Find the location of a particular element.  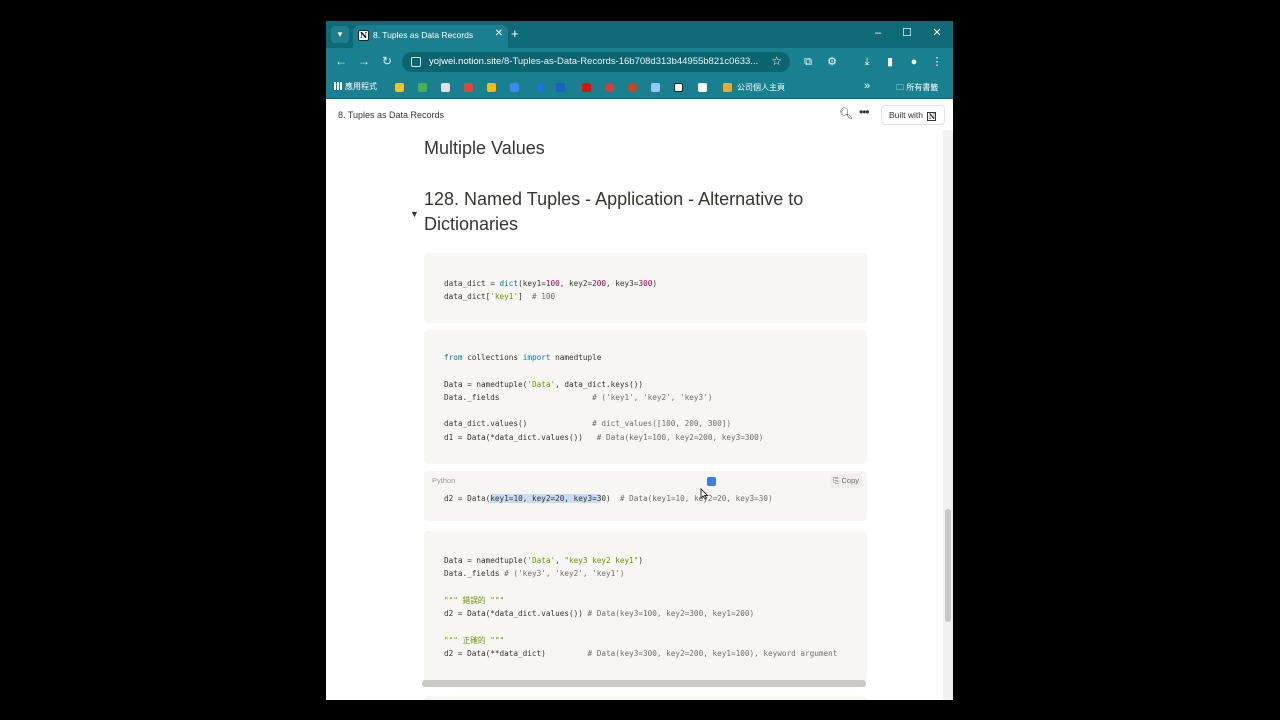

notion-favicon-icon: N is located at coordinates (363, 35).